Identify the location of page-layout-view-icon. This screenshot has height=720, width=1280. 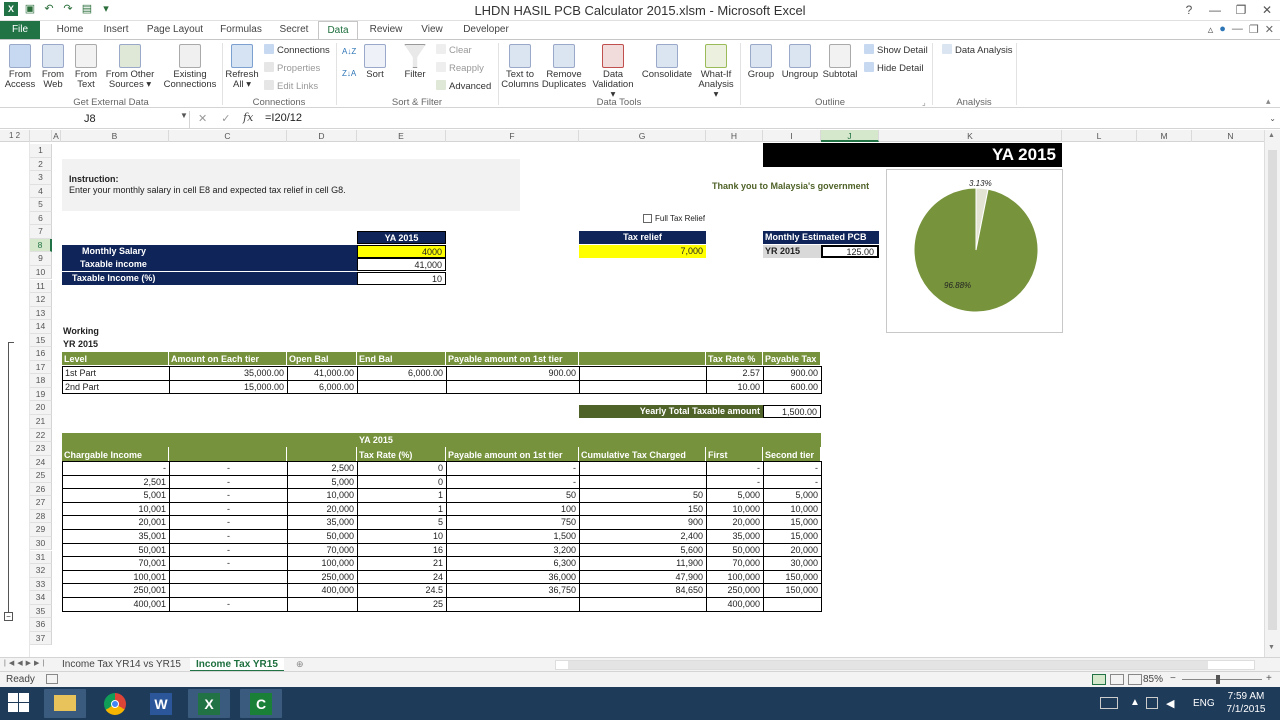
(1117, 679).